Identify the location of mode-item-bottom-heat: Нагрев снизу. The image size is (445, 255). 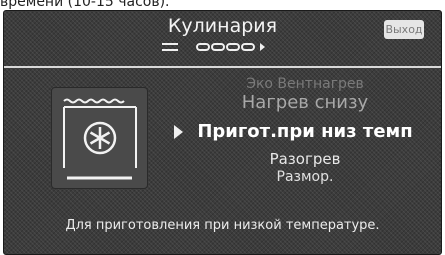
(305, 103).